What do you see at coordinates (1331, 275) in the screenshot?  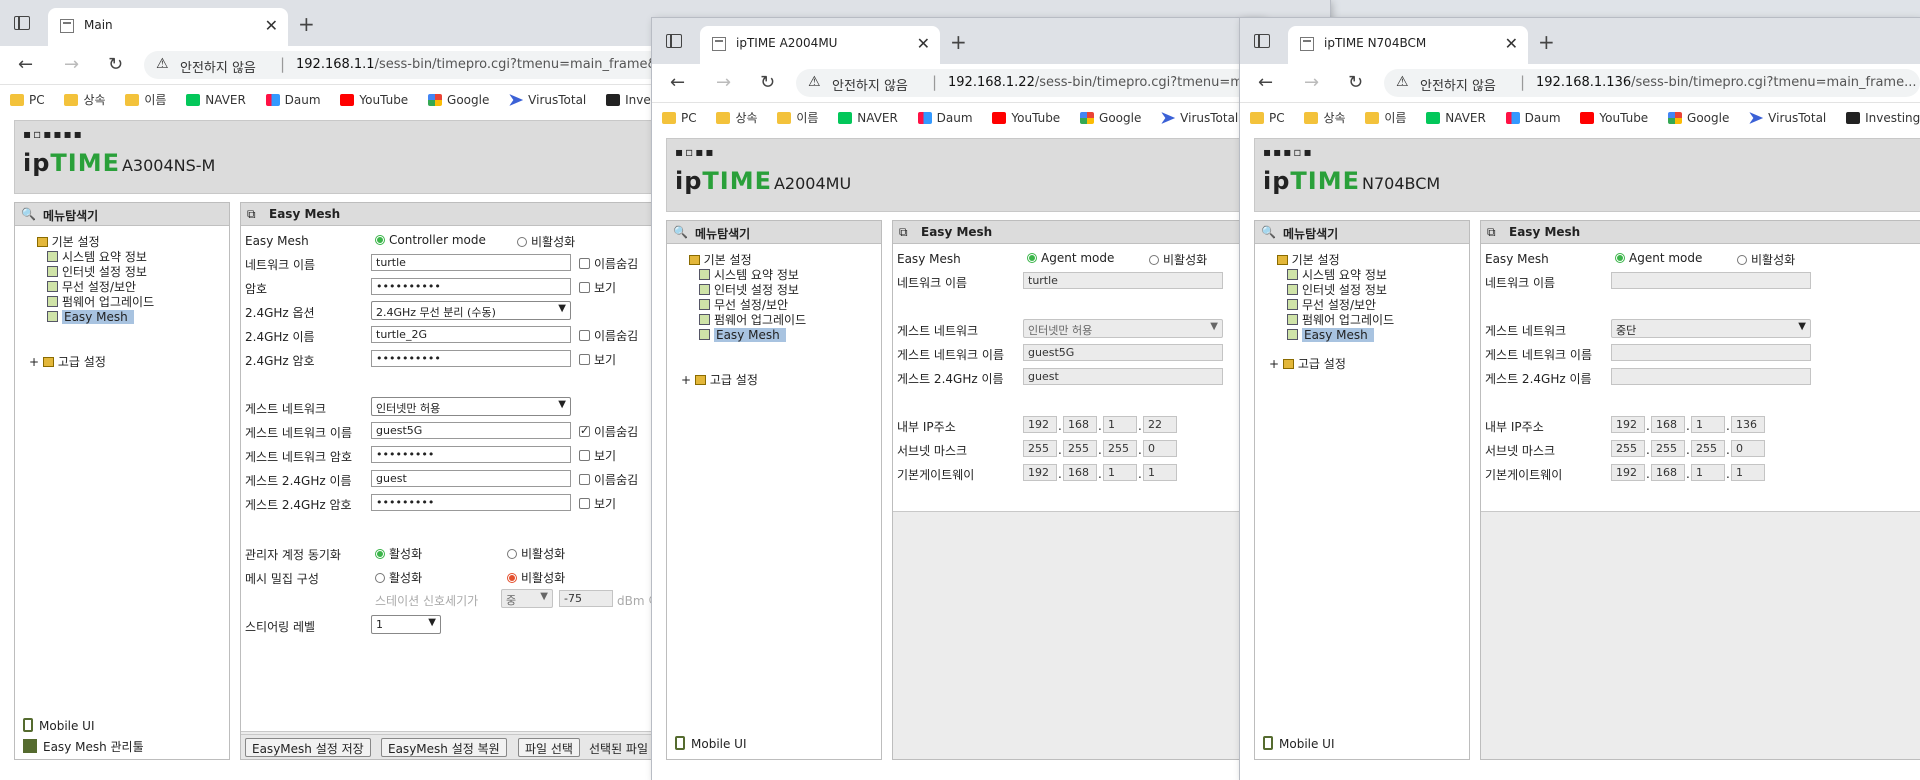 I see `tree-item-system: 시스템 요약 정보` at bounding box center [1331, 275].